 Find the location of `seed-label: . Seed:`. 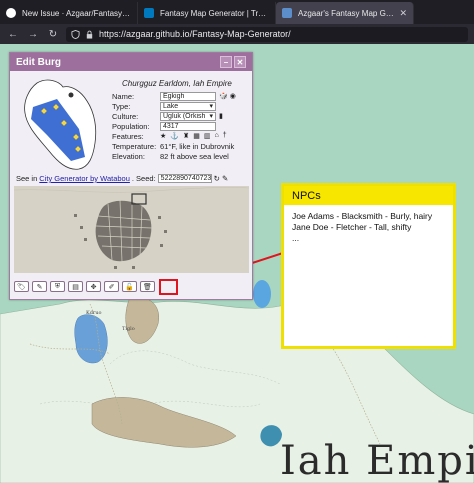

seed-label: . Seed: is located at coordinates (143, 178).